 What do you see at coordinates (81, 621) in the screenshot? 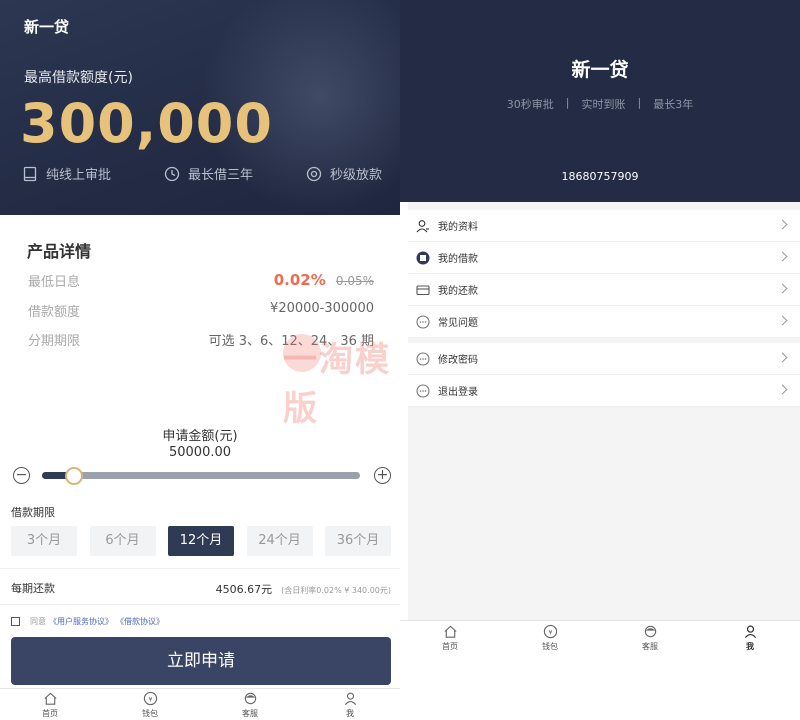
I see `user-service-agreement-link: 《用户服务协议》` at bounding box center [81, 621].